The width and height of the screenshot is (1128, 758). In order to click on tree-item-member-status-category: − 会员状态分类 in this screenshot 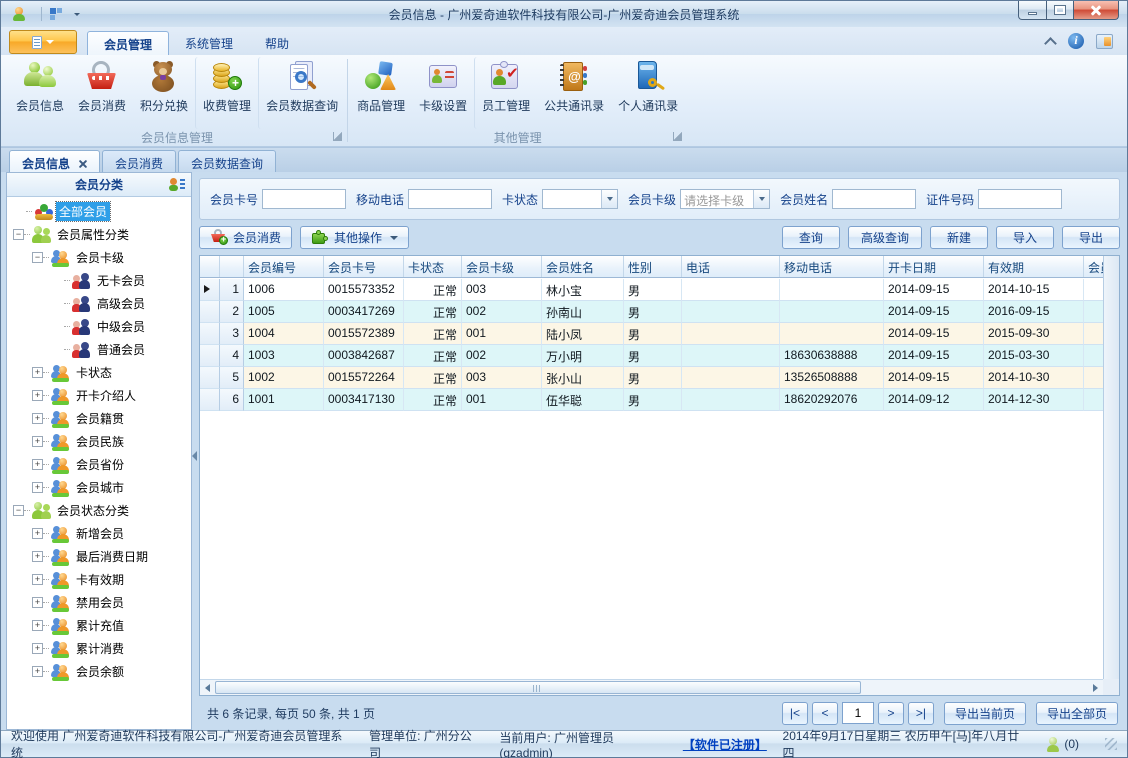, I will do `click(99, 510)`.